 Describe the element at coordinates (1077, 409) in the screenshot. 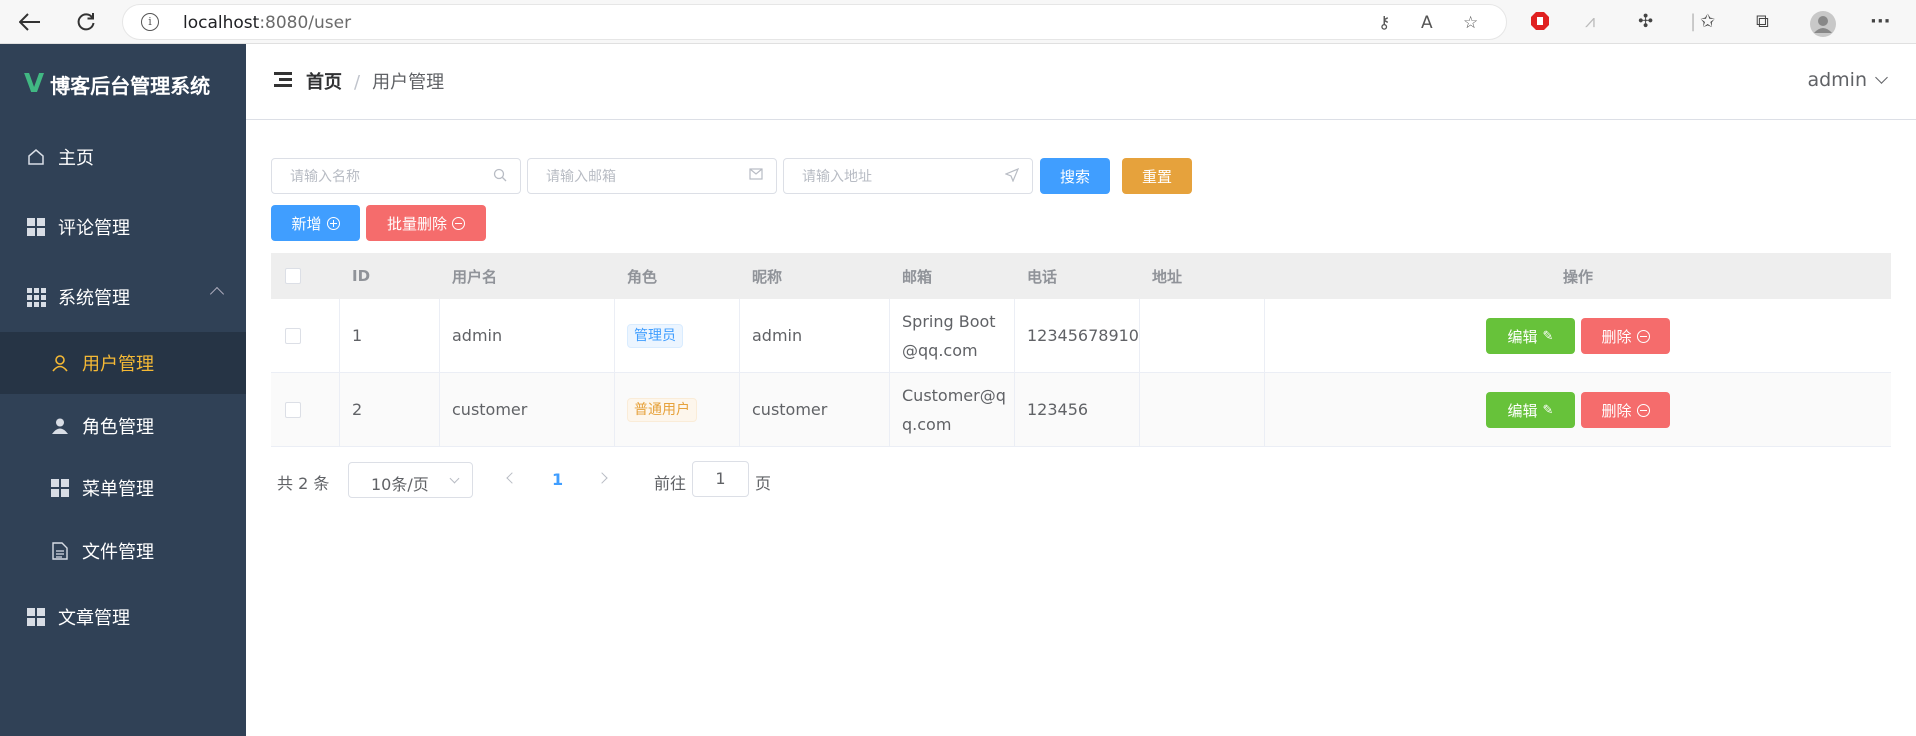

I see `cell-phone: 123456` at that location.